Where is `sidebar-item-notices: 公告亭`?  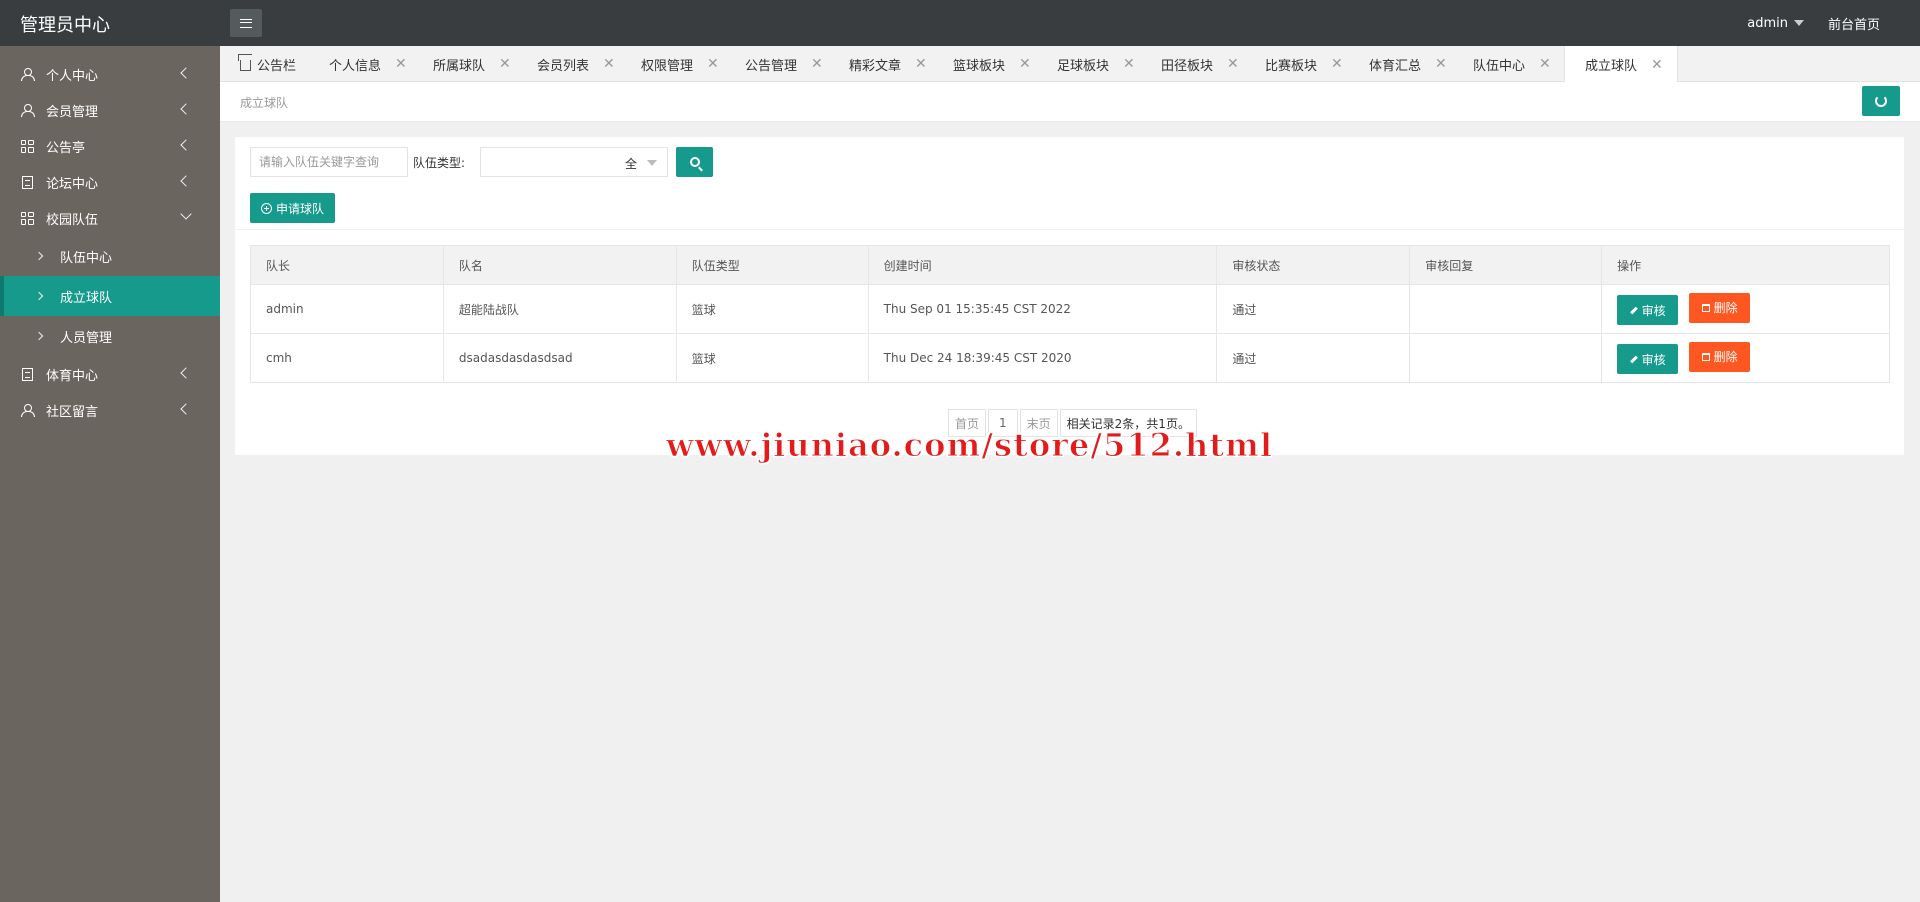 sidebar-item-notices: 公告亭 is located at coordinates (110, 146).